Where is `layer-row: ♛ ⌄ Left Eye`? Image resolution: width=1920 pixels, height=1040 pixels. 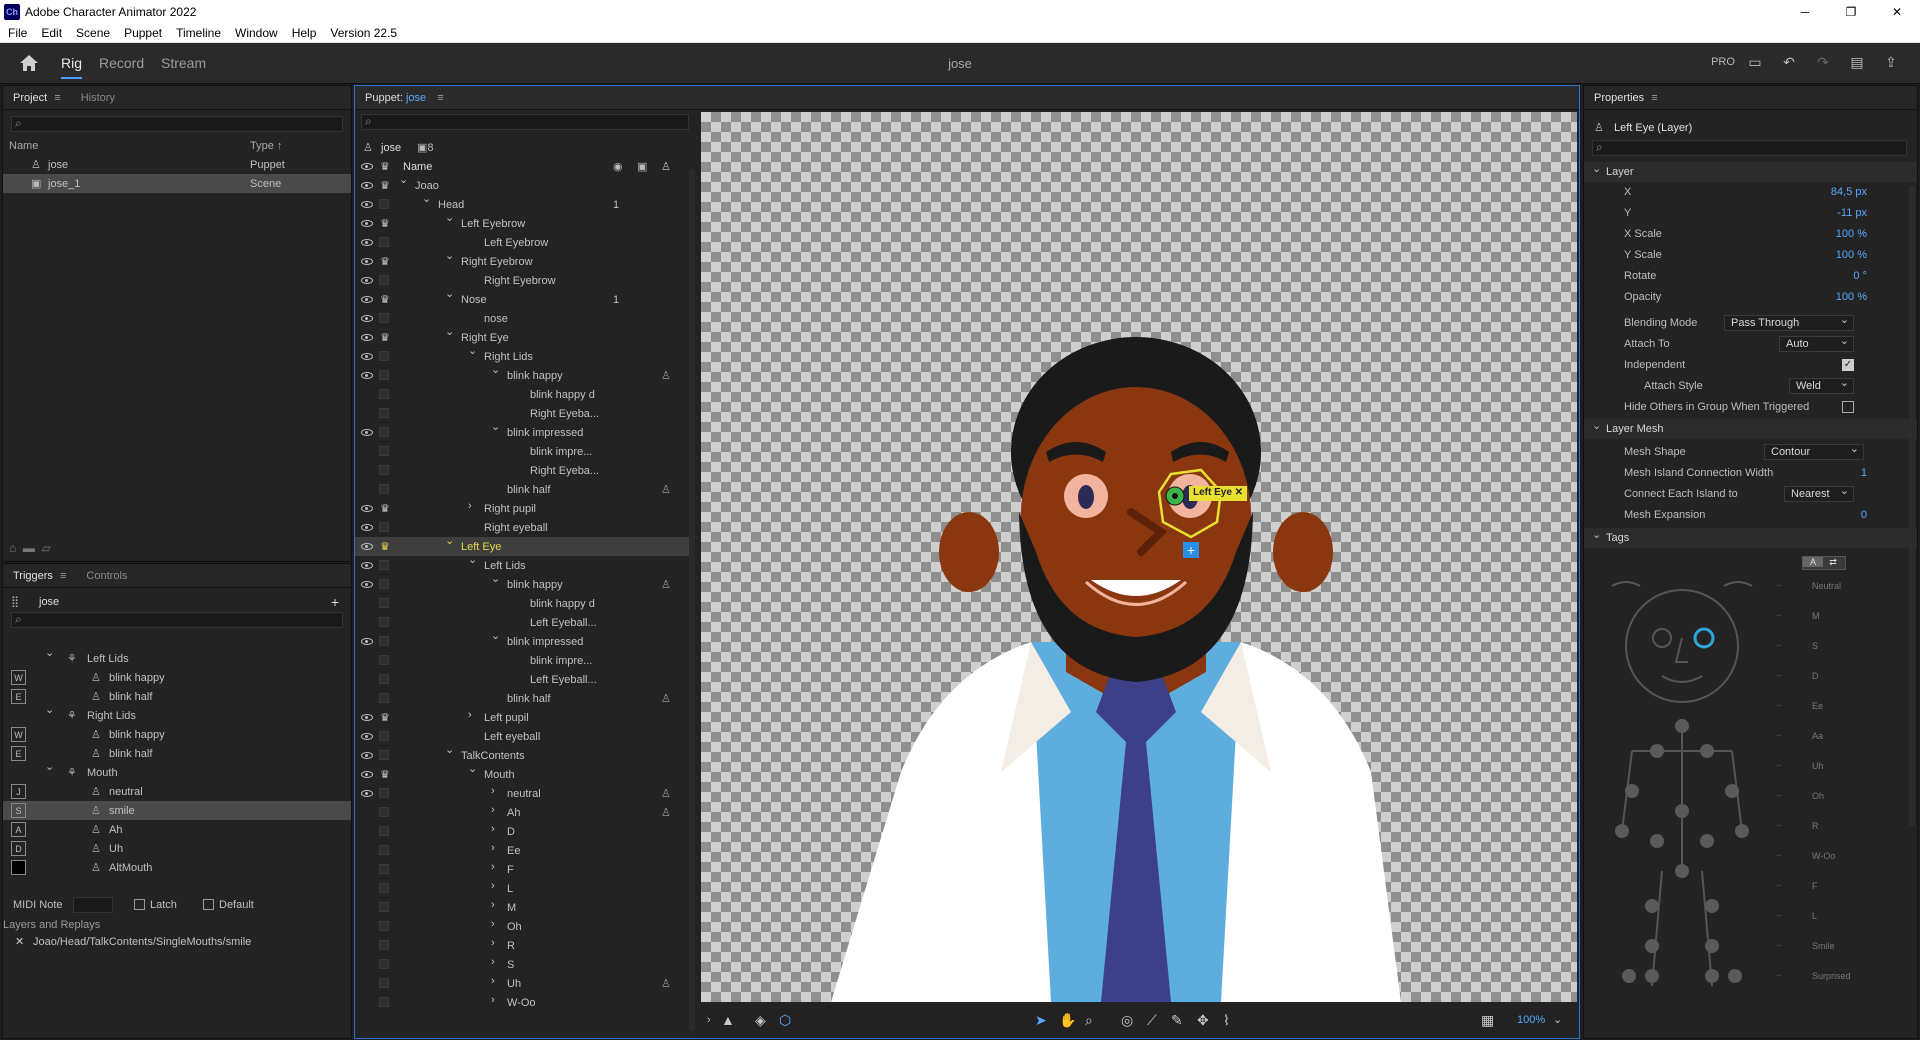 layer-row: ♛ ⌄ Left Eye is located at coordinates (522, 545).